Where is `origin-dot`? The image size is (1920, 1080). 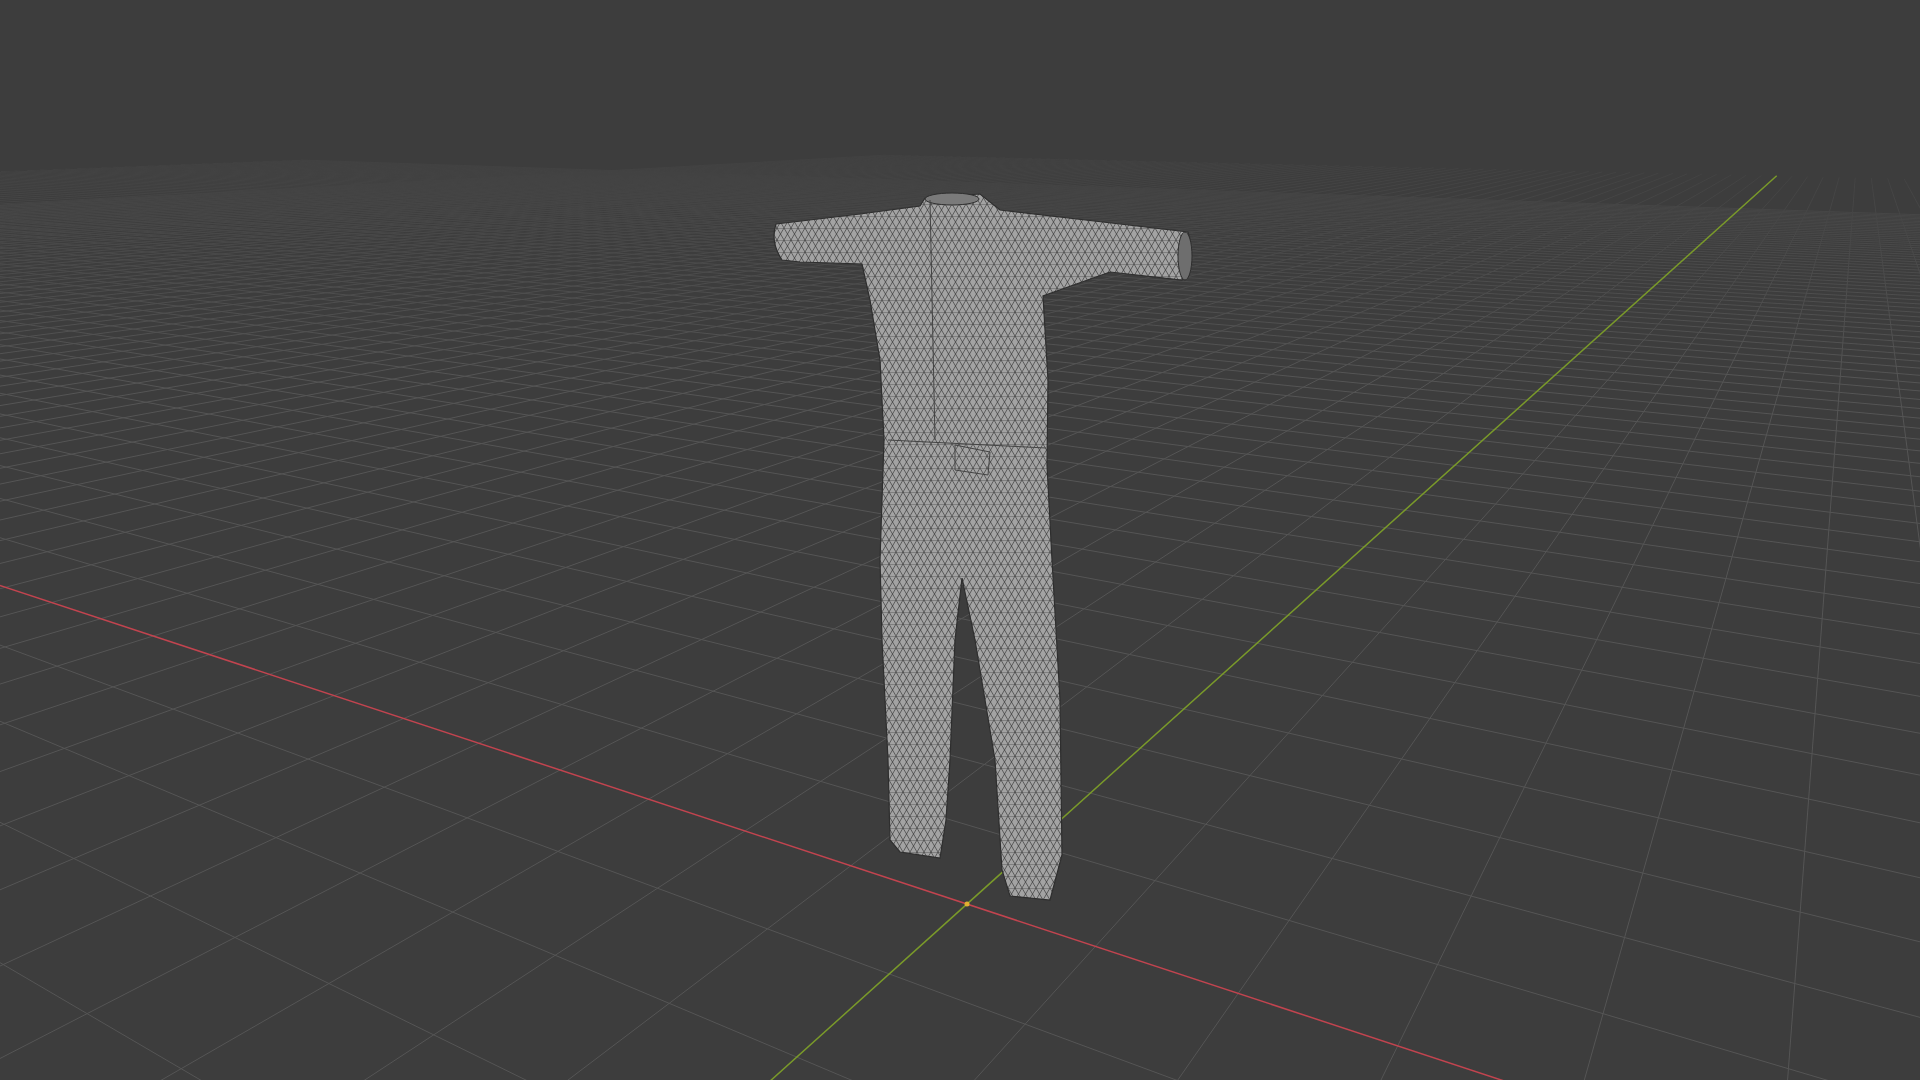 origin-dot is located at coordinates (967, 904).